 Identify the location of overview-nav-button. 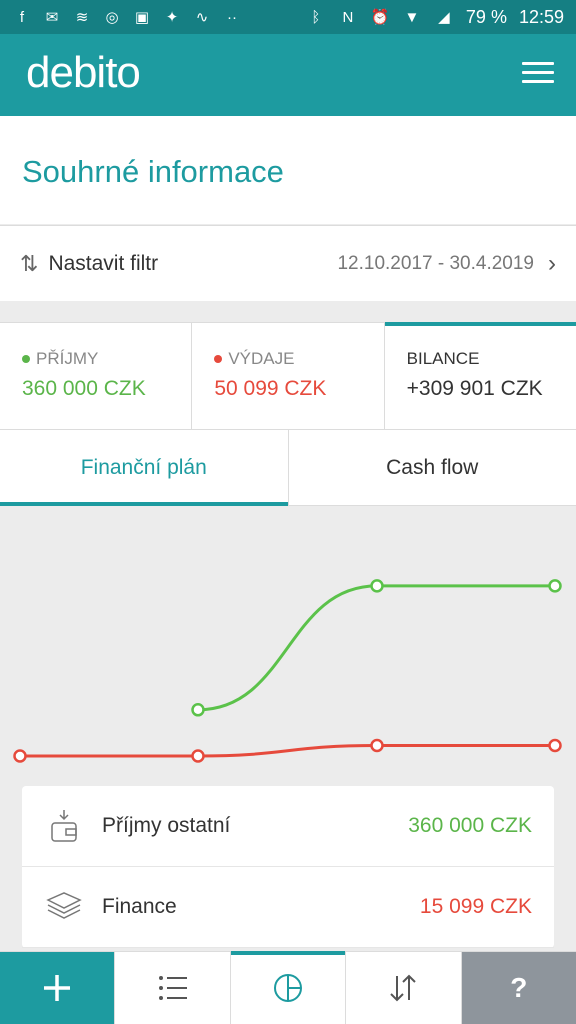
(288, 987).